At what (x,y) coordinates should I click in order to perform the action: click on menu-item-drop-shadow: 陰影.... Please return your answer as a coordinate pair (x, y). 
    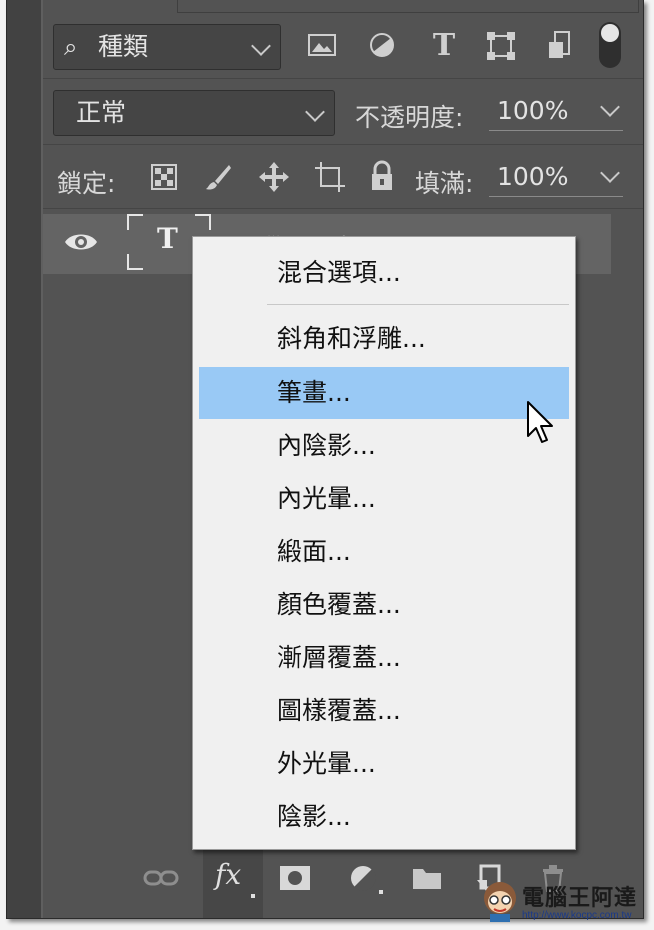
    Looking at the image, I should click on (384, 817).